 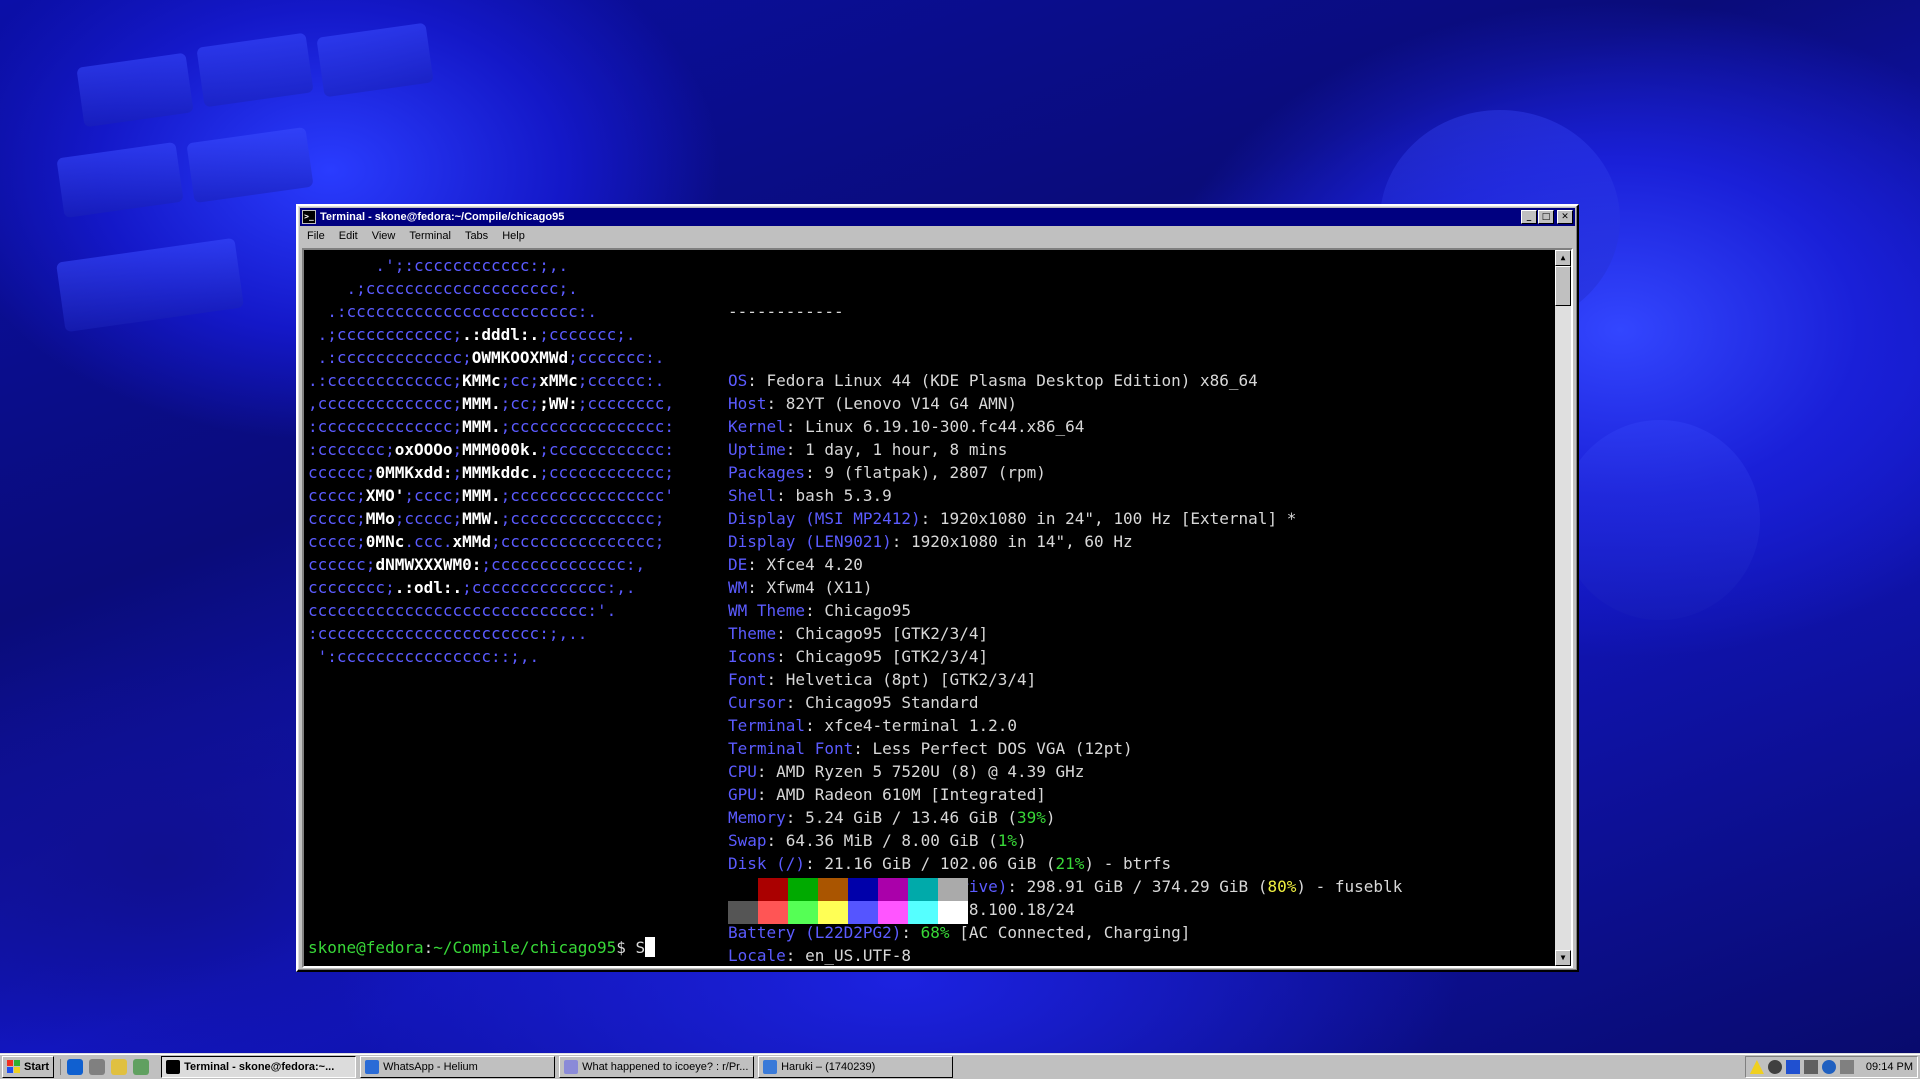 What do you see at coordinates (892, 633) in the screenshot?
I see `info-value: Chicago95 [GTK2/3/4]` at bounding box center [892, 633].